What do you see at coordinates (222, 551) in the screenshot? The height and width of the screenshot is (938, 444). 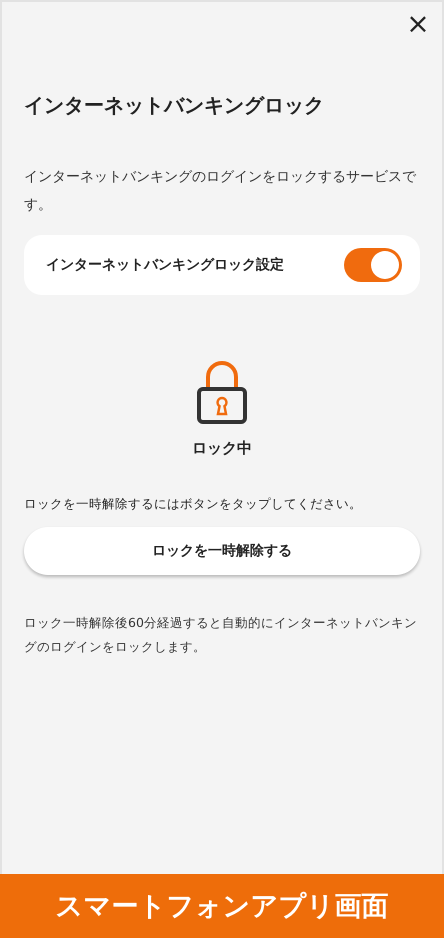 I see `unlock-button: ロックを一時解除する` at bounding box center [222, 551].